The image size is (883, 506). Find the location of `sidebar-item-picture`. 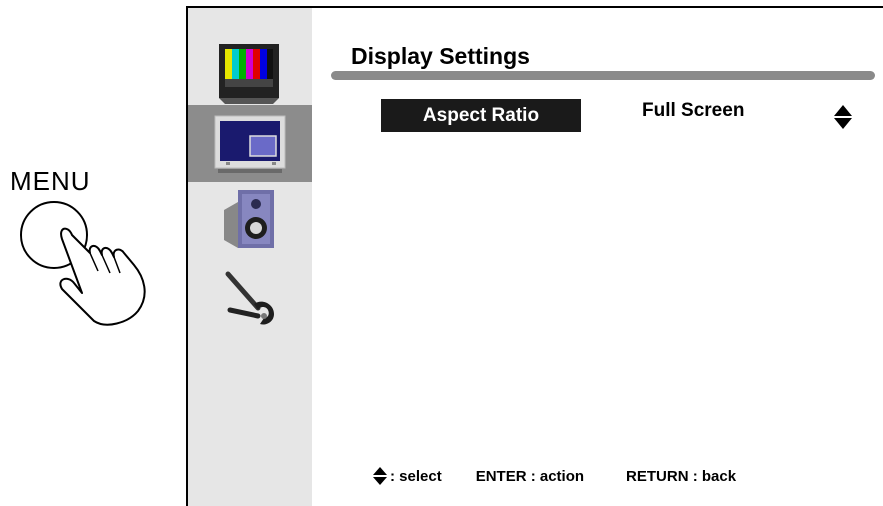

sidebar-item-picture is located at coordinates (250, 72).